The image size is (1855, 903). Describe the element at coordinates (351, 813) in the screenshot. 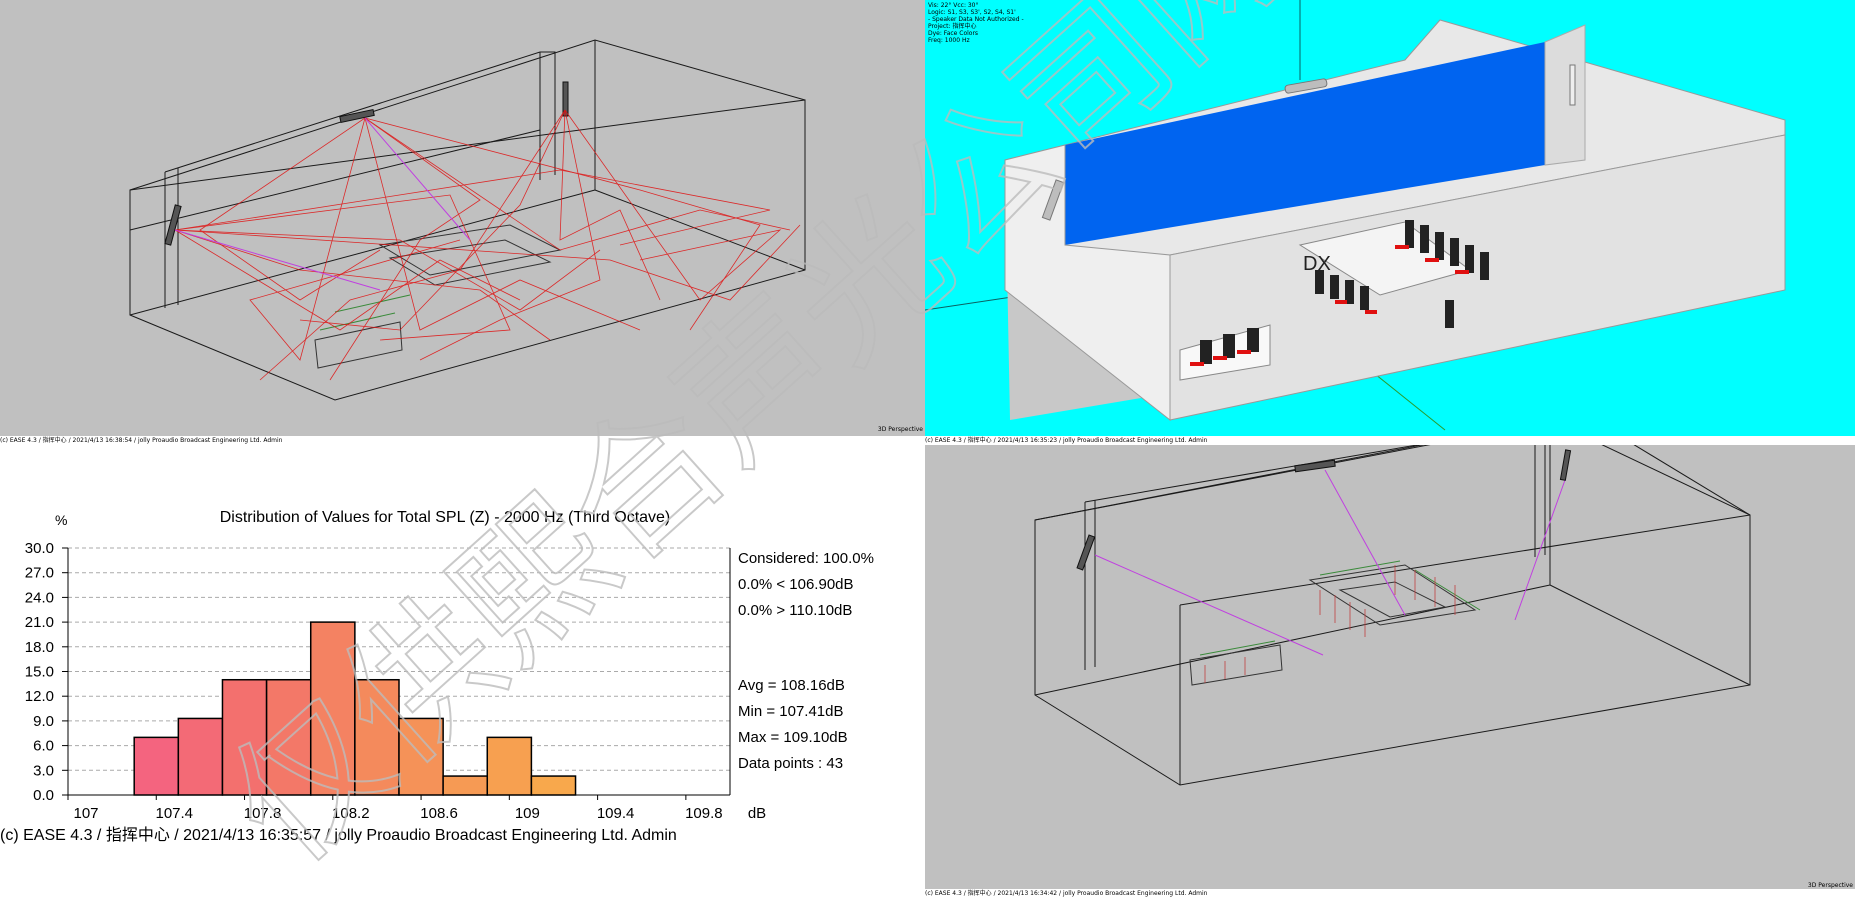

I see `x-tick-label: 108.2` at that location.